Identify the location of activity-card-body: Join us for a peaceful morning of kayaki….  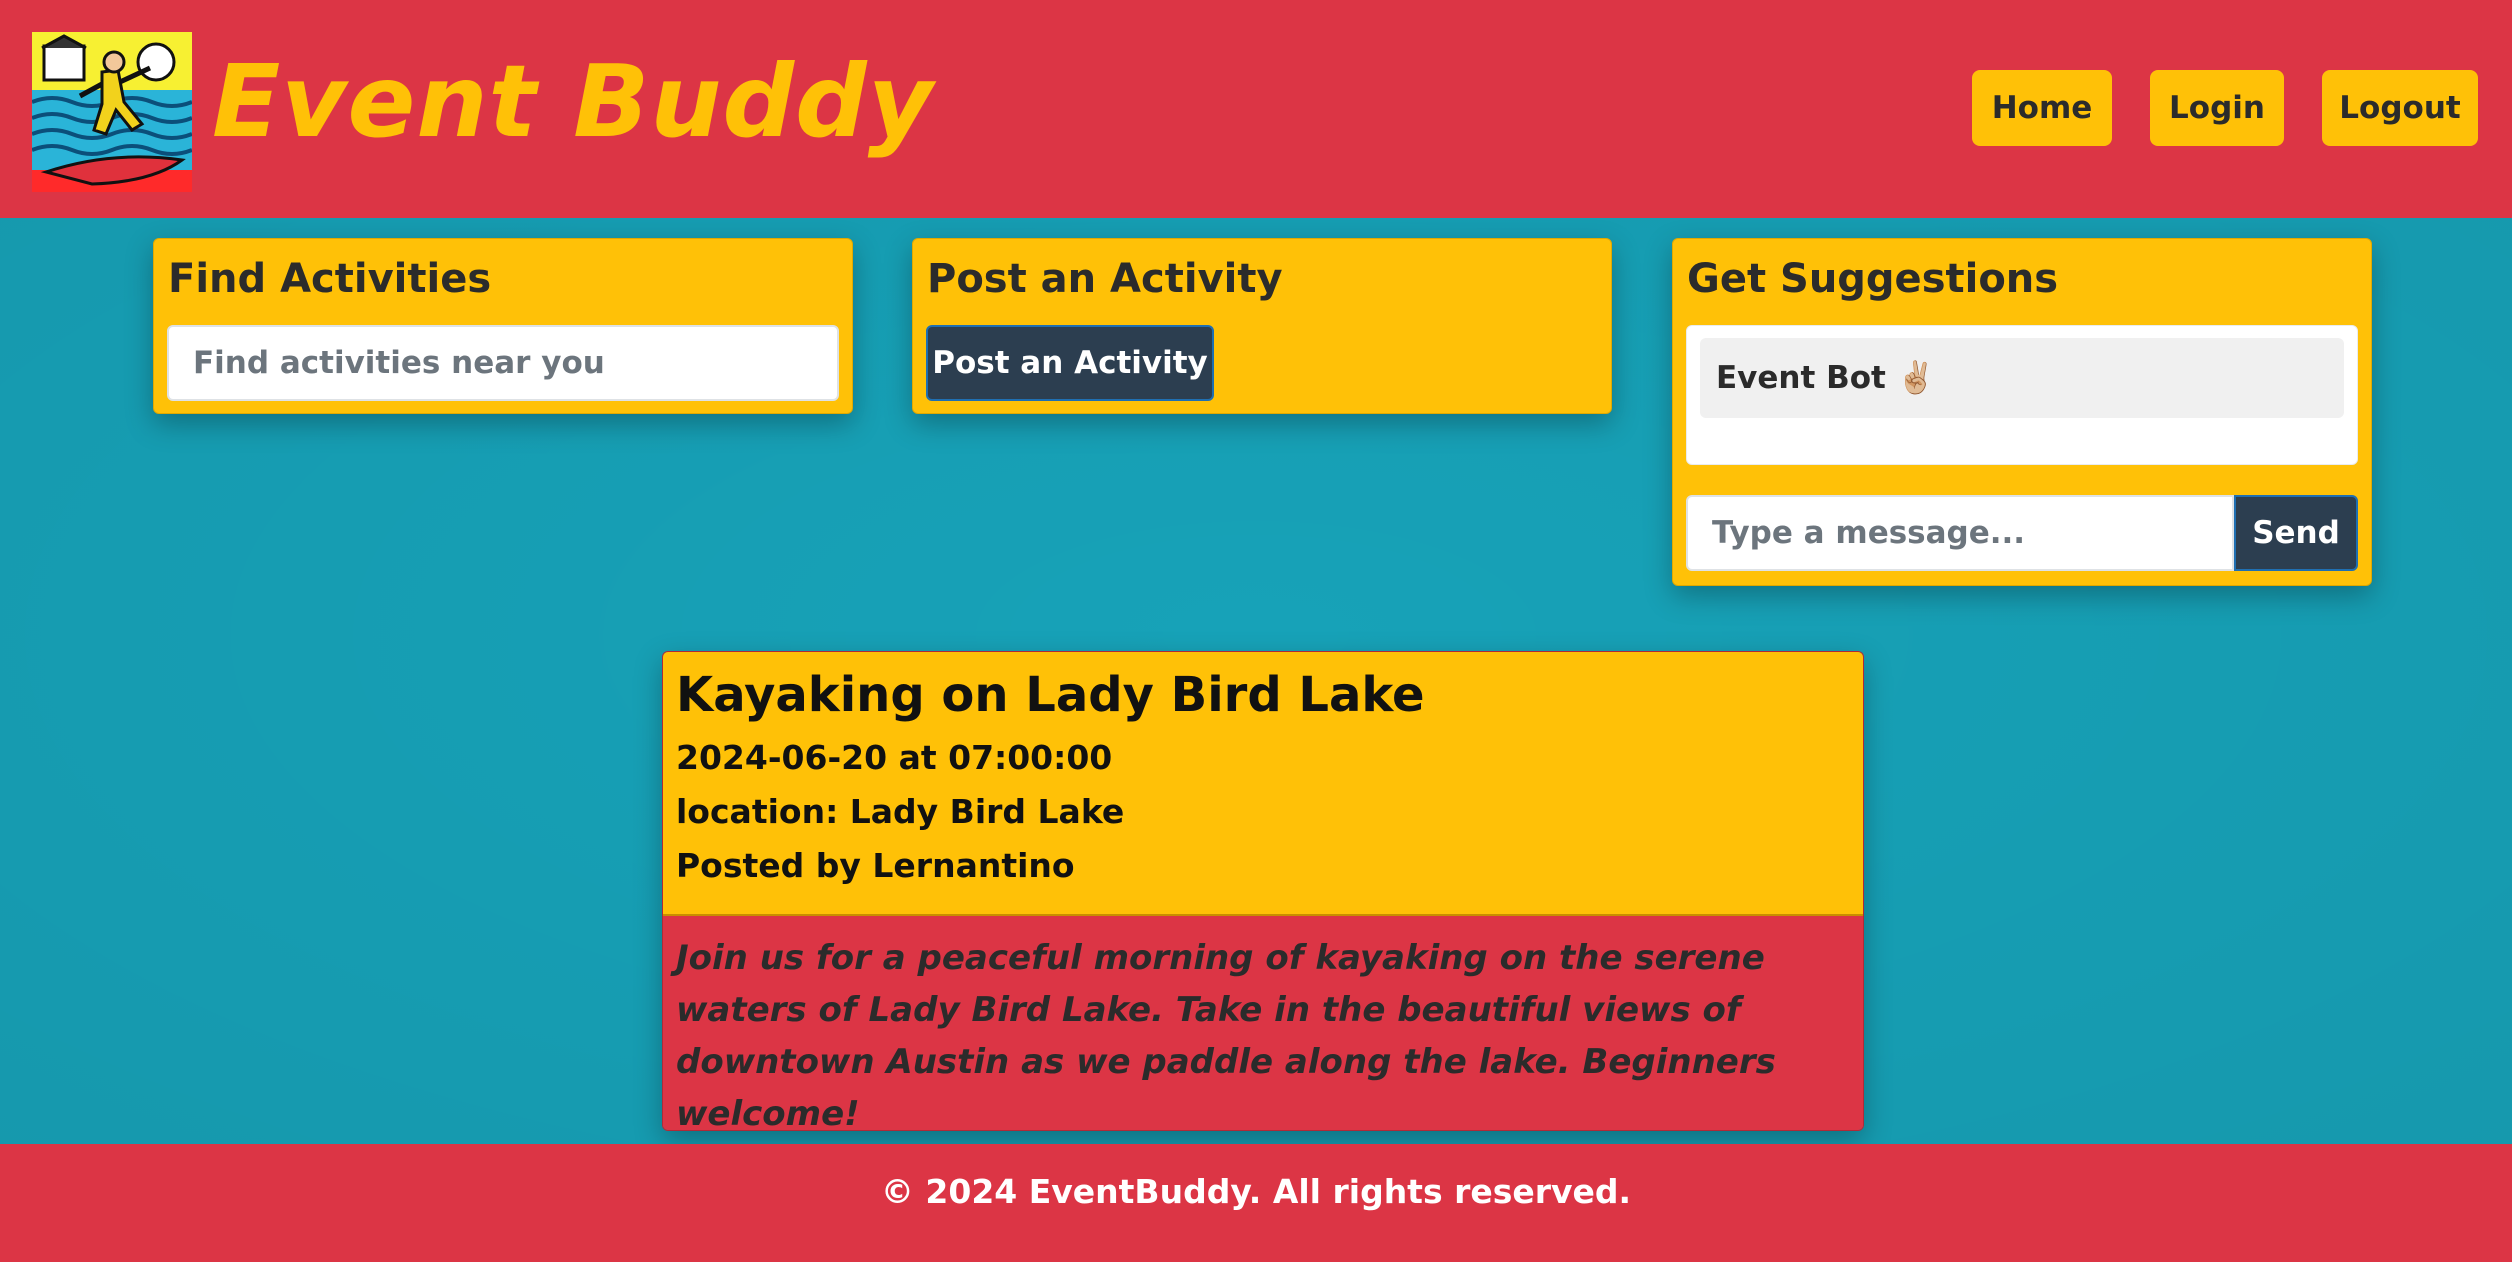
(1263, 1023).